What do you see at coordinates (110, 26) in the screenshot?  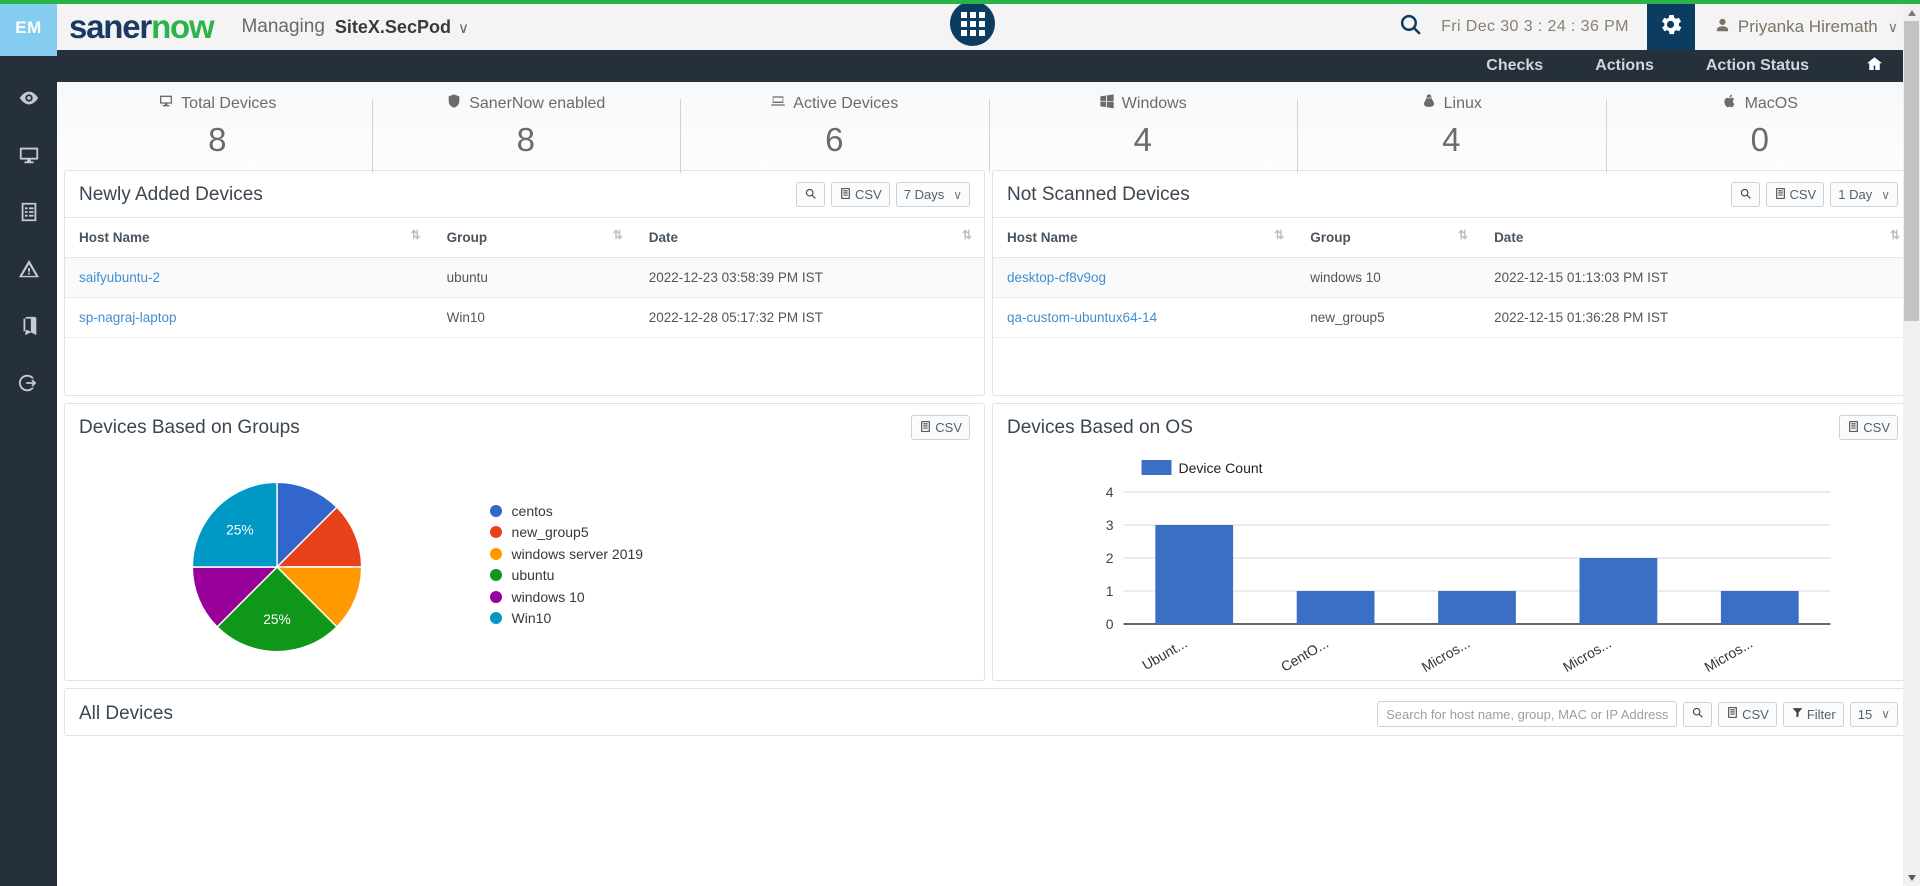 I see `logo-part-saner: saner` at bounding box center [110, 26].